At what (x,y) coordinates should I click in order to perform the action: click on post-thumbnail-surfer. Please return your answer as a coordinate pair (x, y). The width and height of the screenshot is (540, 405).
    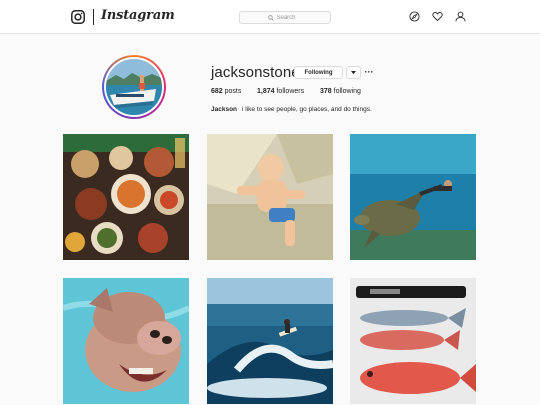
    Looking at the image, I should click on (270, 341).